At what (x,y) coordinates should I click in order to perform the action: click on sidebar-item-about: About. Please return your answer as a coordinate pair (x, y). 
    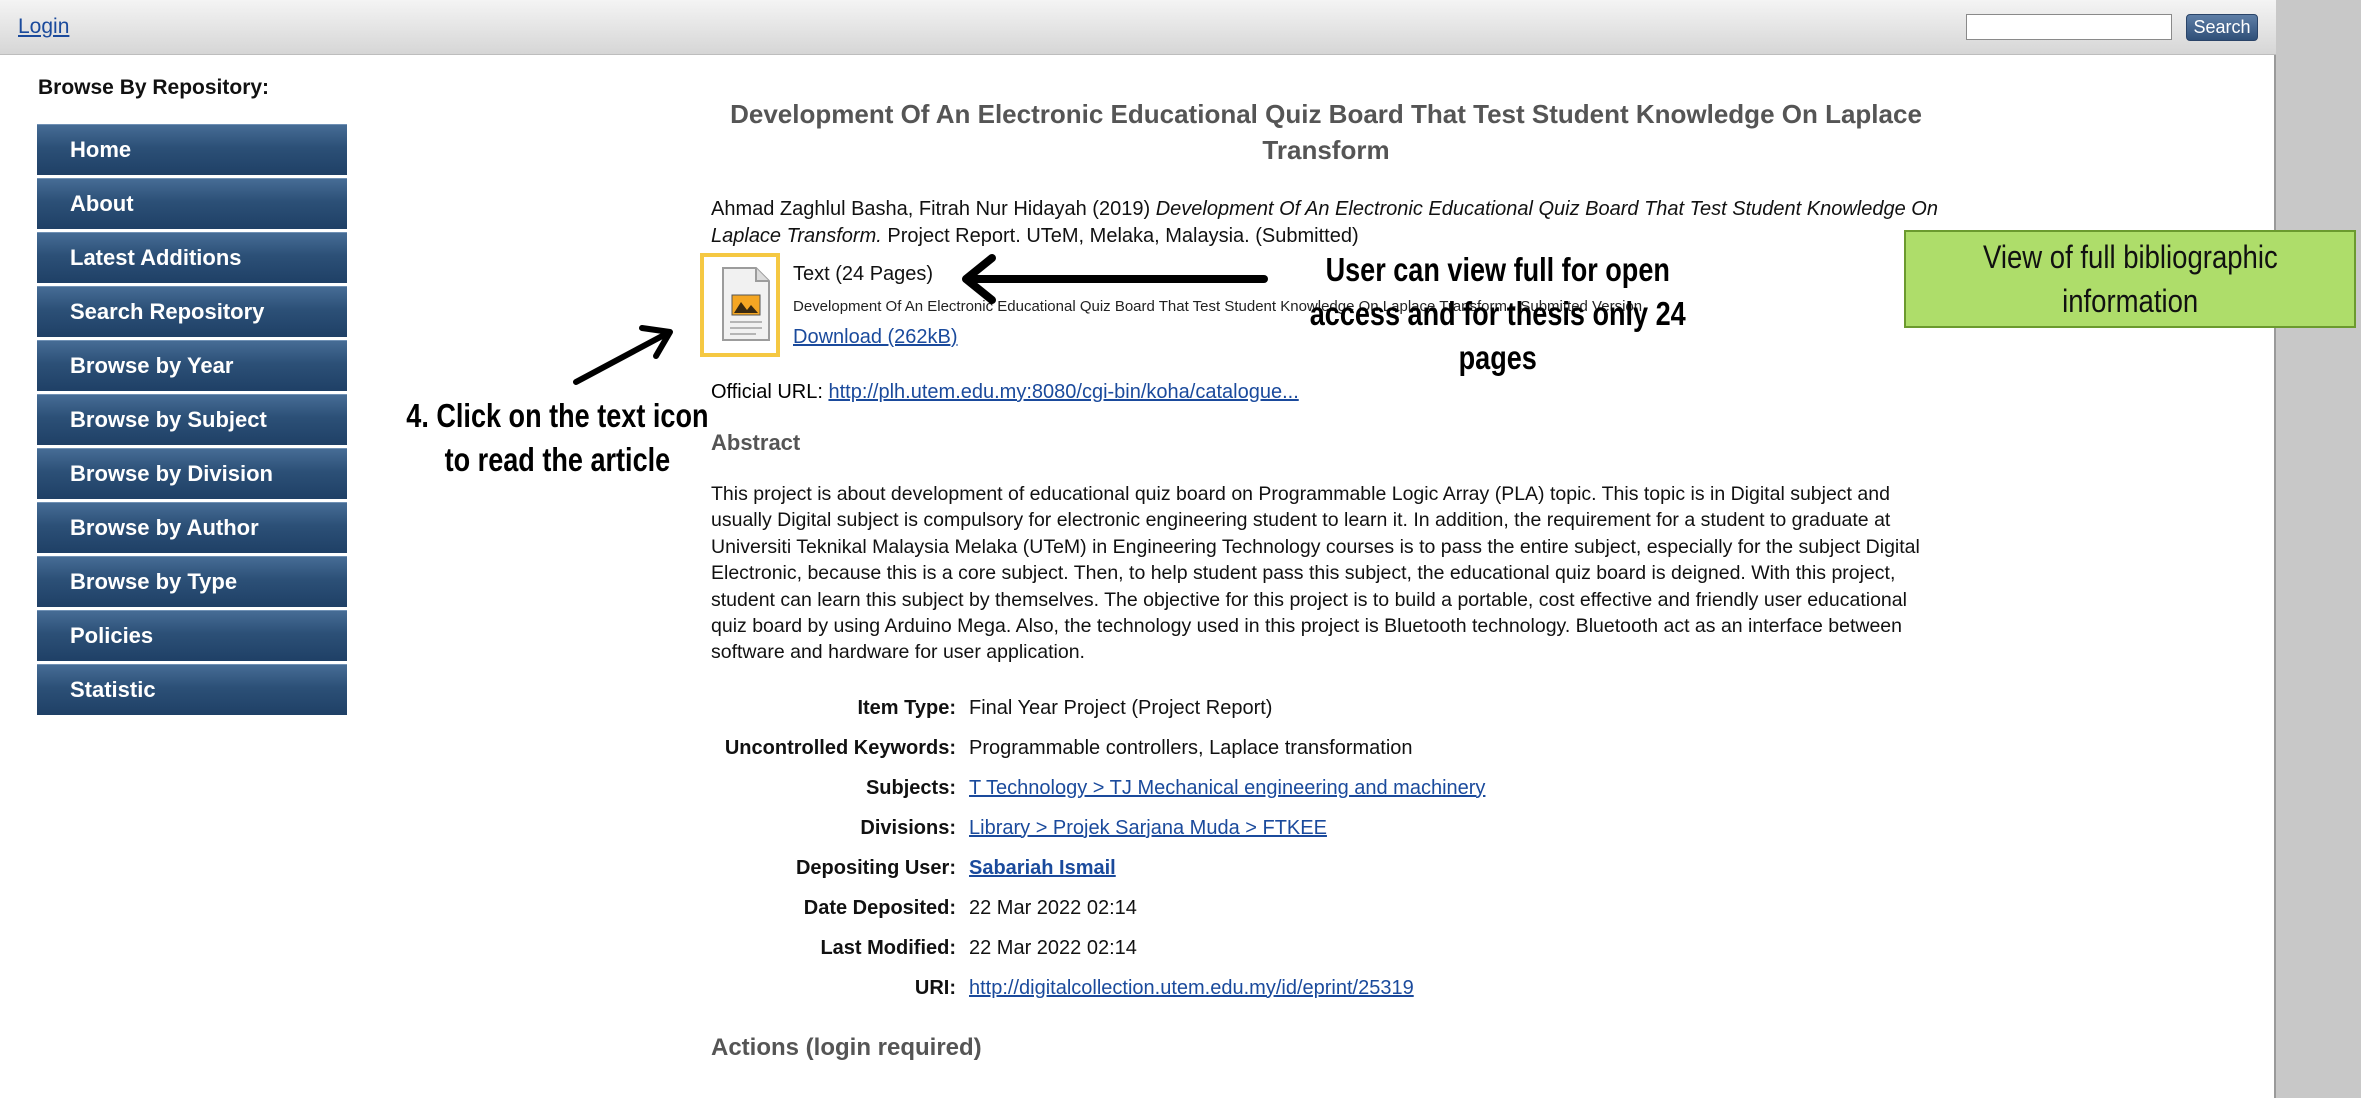
    Looking at the image, I should click on (192, 203).